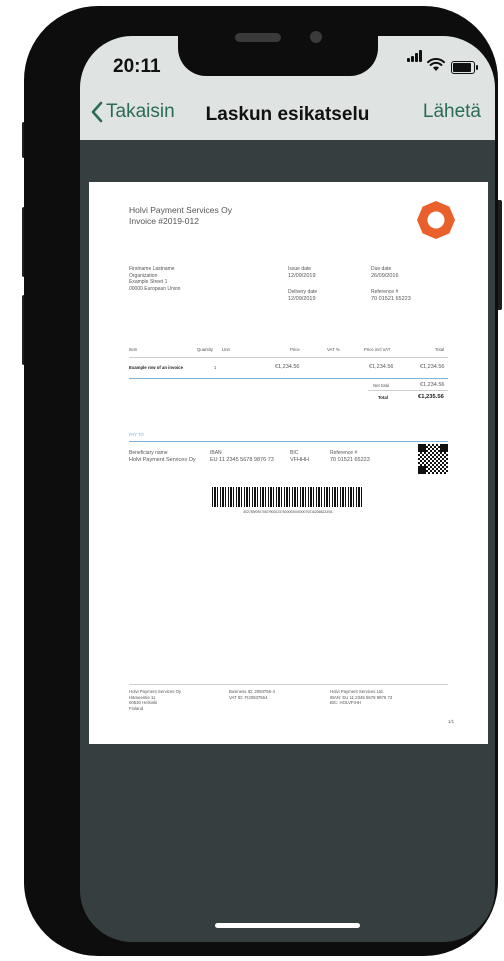  I want to click on bic-block: BIC VFHHH, so click(299, 456).